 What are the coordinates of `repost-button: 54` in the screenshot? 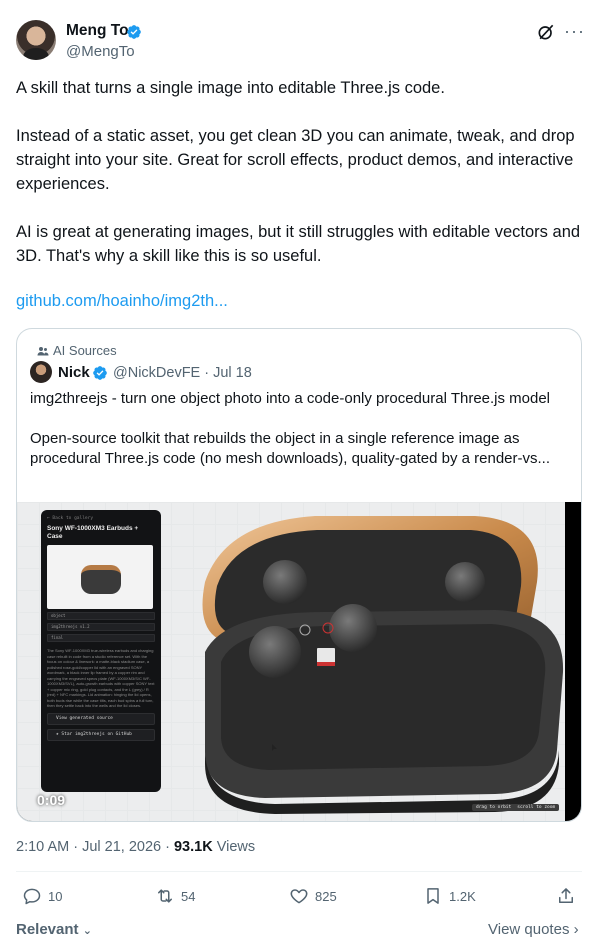 It's located at (175, 896).